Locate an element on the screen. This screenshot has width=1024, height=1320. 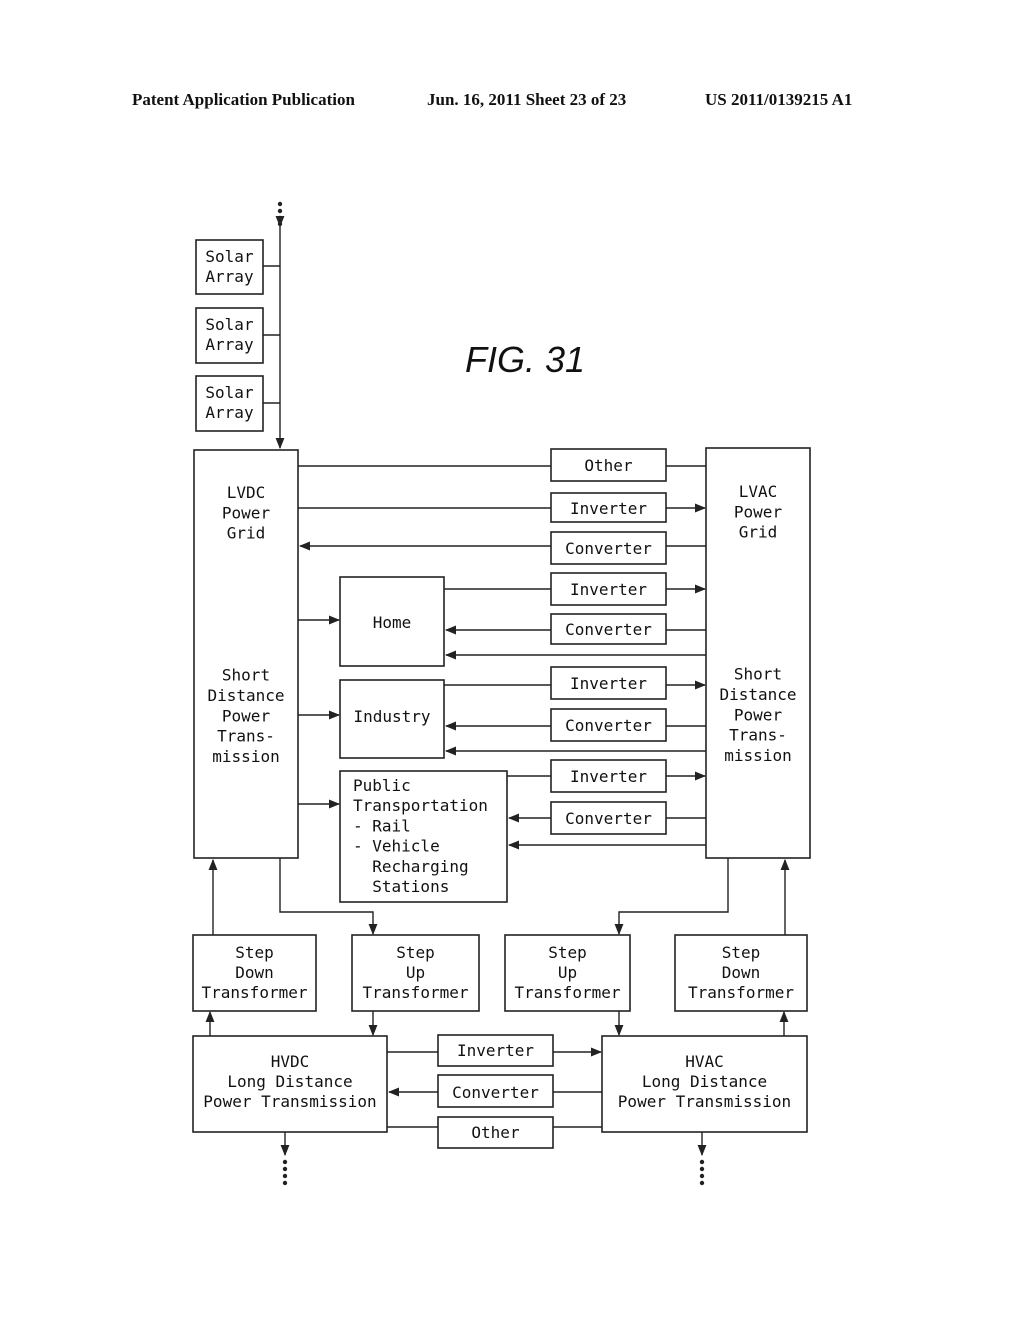
block-bot-converter: Converter is located at coordinates (495, 1091).